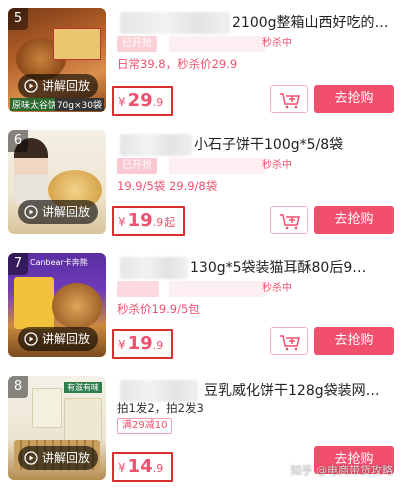  Describe the element at coordinates (59, 262) in the screenshot. I see `thumb-brand: Canbear卡奔熊` at that location.